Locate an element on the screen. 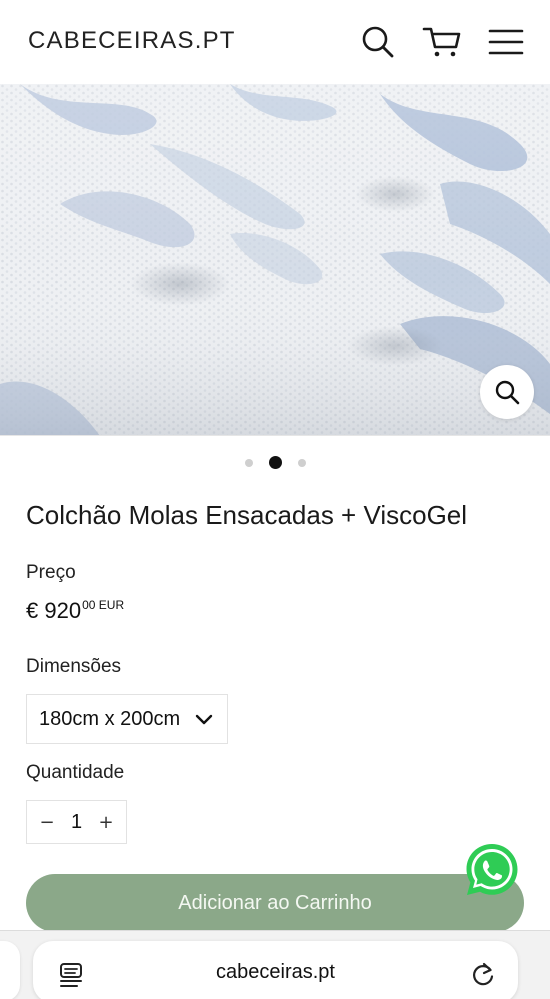  cart-icon is located at coordinates (442, 42).